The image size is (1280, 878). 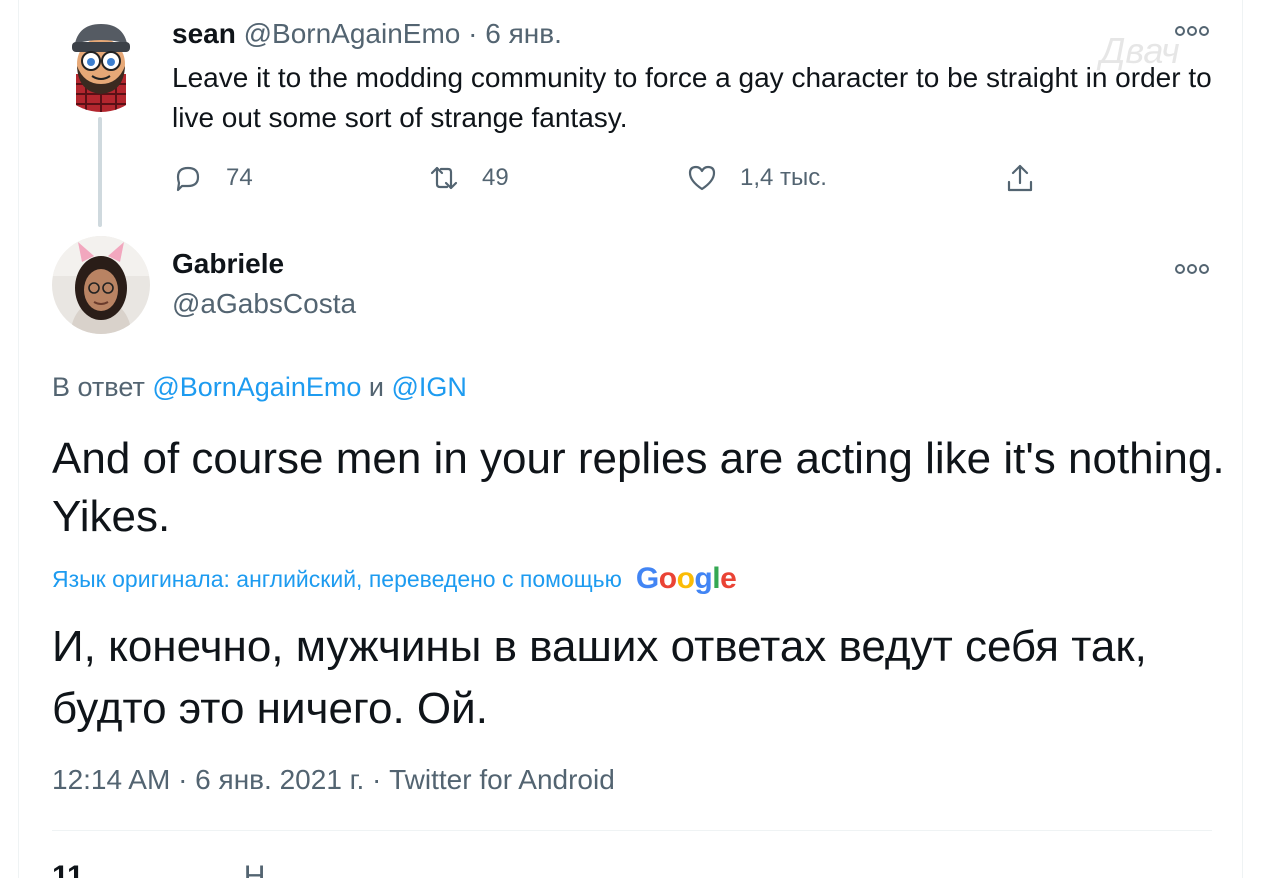 I want to click on stats-count: 11, so click(x=68, y=869).